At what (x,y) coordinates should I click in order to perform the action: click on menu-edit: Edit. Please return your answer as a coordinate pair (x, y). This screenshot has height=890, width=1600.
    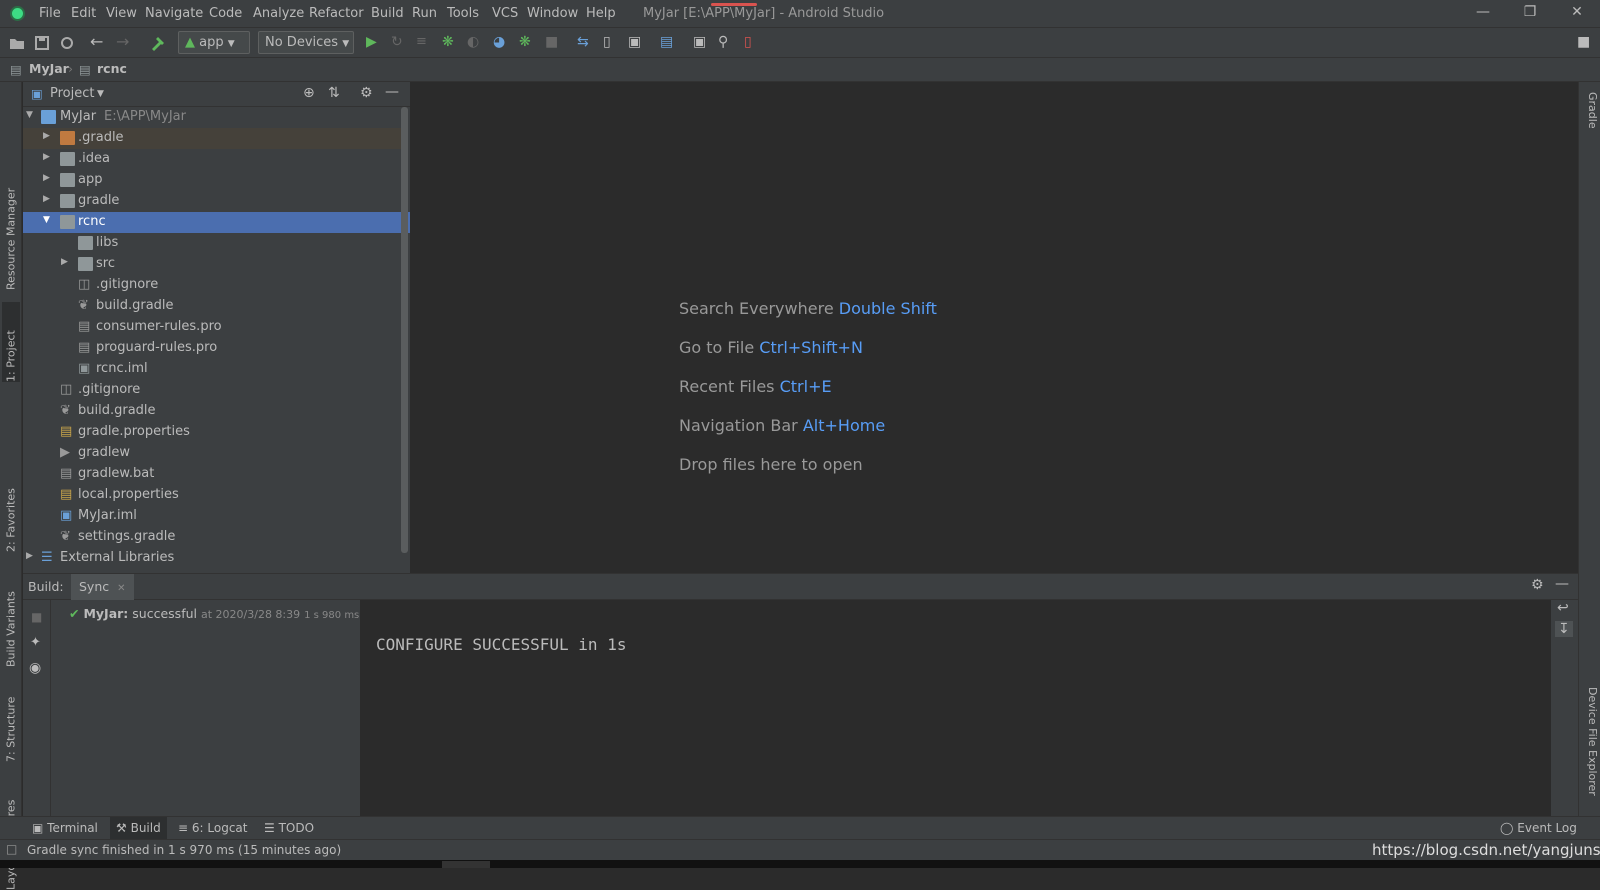
    Looking at the image, I should click on (83, 13).